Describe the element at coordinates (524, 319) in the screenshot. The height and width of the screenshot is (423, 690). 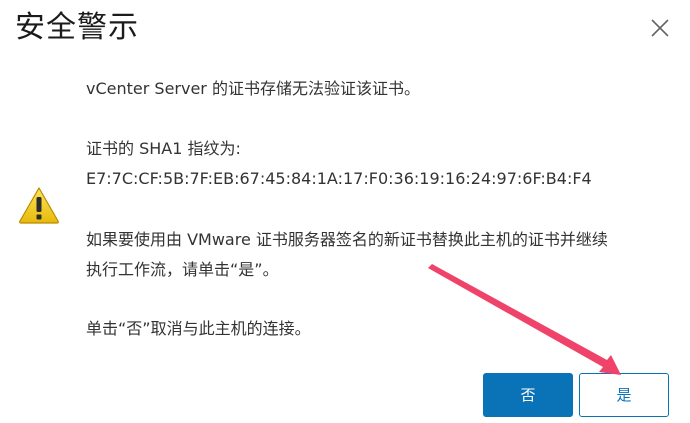
I see `annotation-arrow` at that location.